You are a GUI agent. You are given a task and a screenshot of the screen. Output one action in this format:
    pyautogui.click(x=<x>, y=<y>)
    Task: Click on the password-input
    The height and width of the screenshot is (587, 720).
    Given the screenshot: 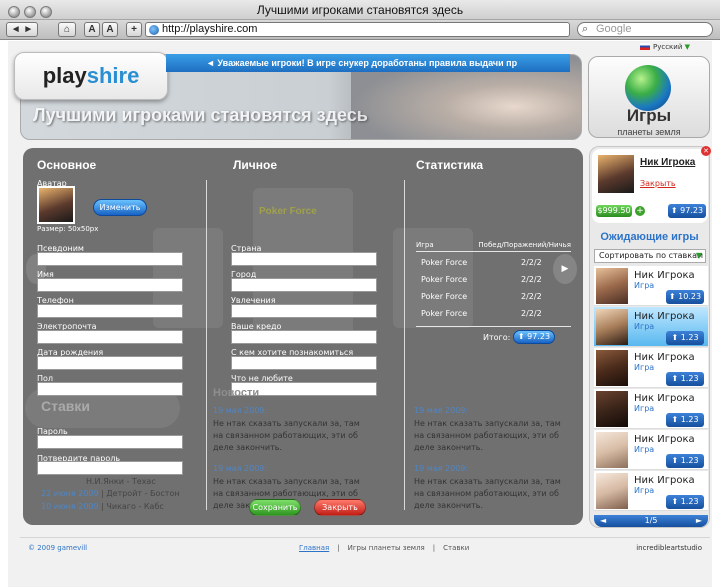 What is the action you would take?
    pyautogui.click(x=110, y=442)
    